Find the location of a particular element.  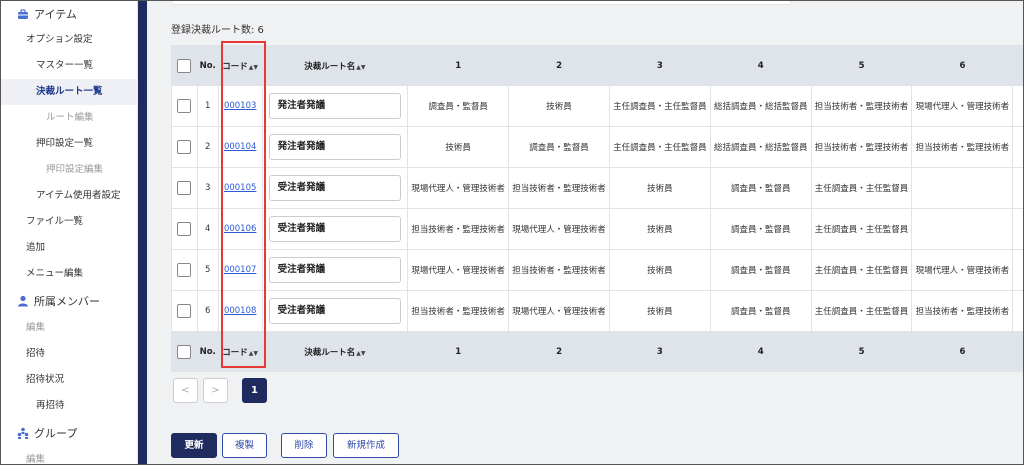

footer-code-label: コード is located at coordinates (235, 352).